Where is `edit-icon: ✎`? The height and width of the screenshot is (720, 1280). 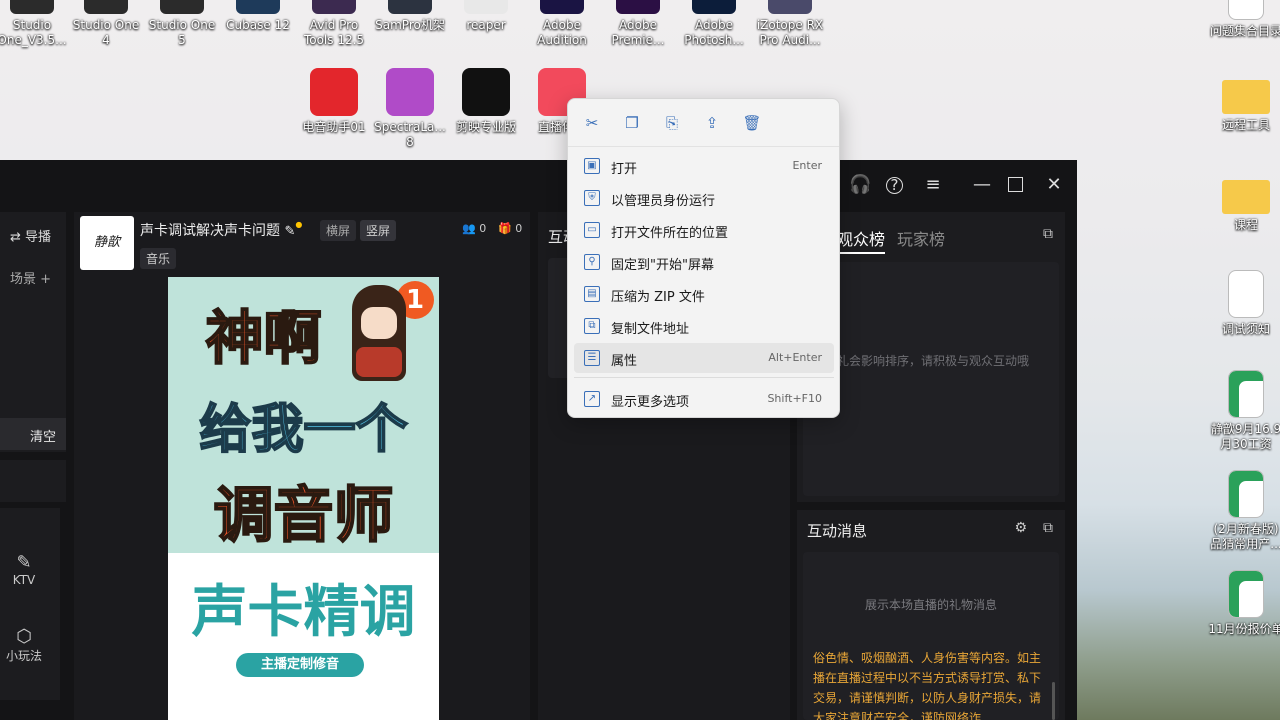
edit-icon: ✎ is located at coordinates (289, 231).